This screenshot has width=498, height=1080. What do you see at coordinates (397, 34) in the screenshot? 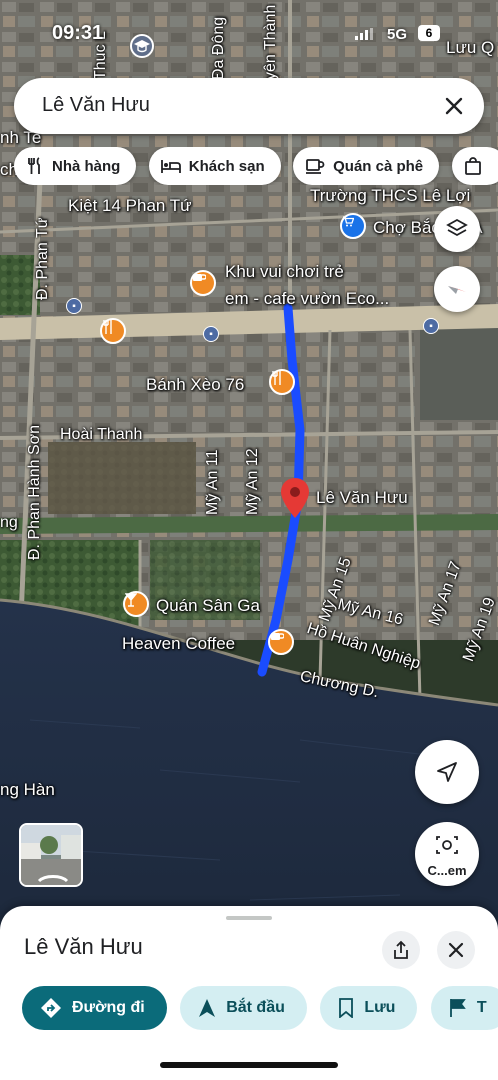
I see `network-type: 5G` at bounding box center [397, 34].